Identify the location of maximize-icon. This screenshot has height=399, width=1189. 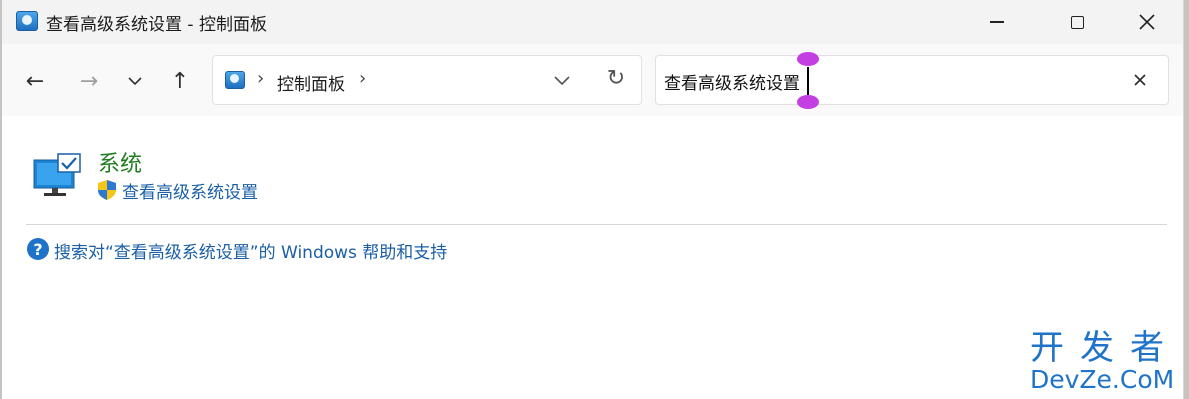
(1077, 22).